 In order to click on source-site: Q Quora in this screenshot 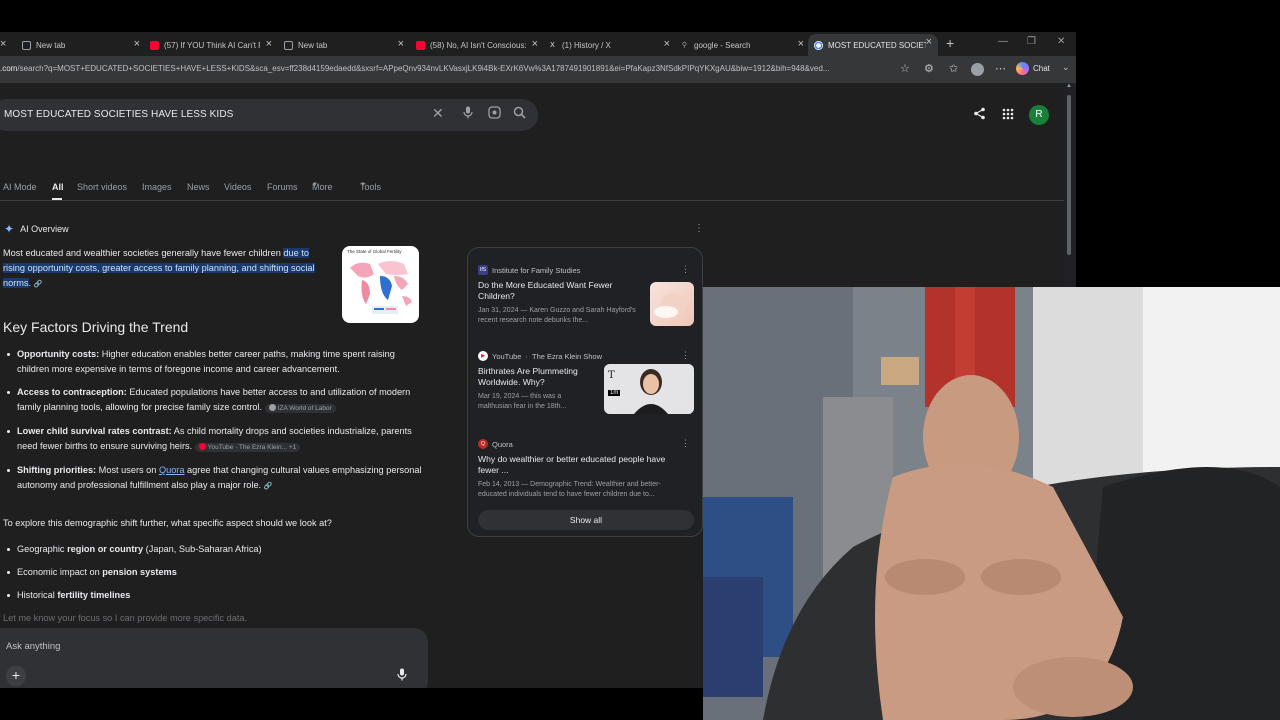, I will do `click(586, 444)`.